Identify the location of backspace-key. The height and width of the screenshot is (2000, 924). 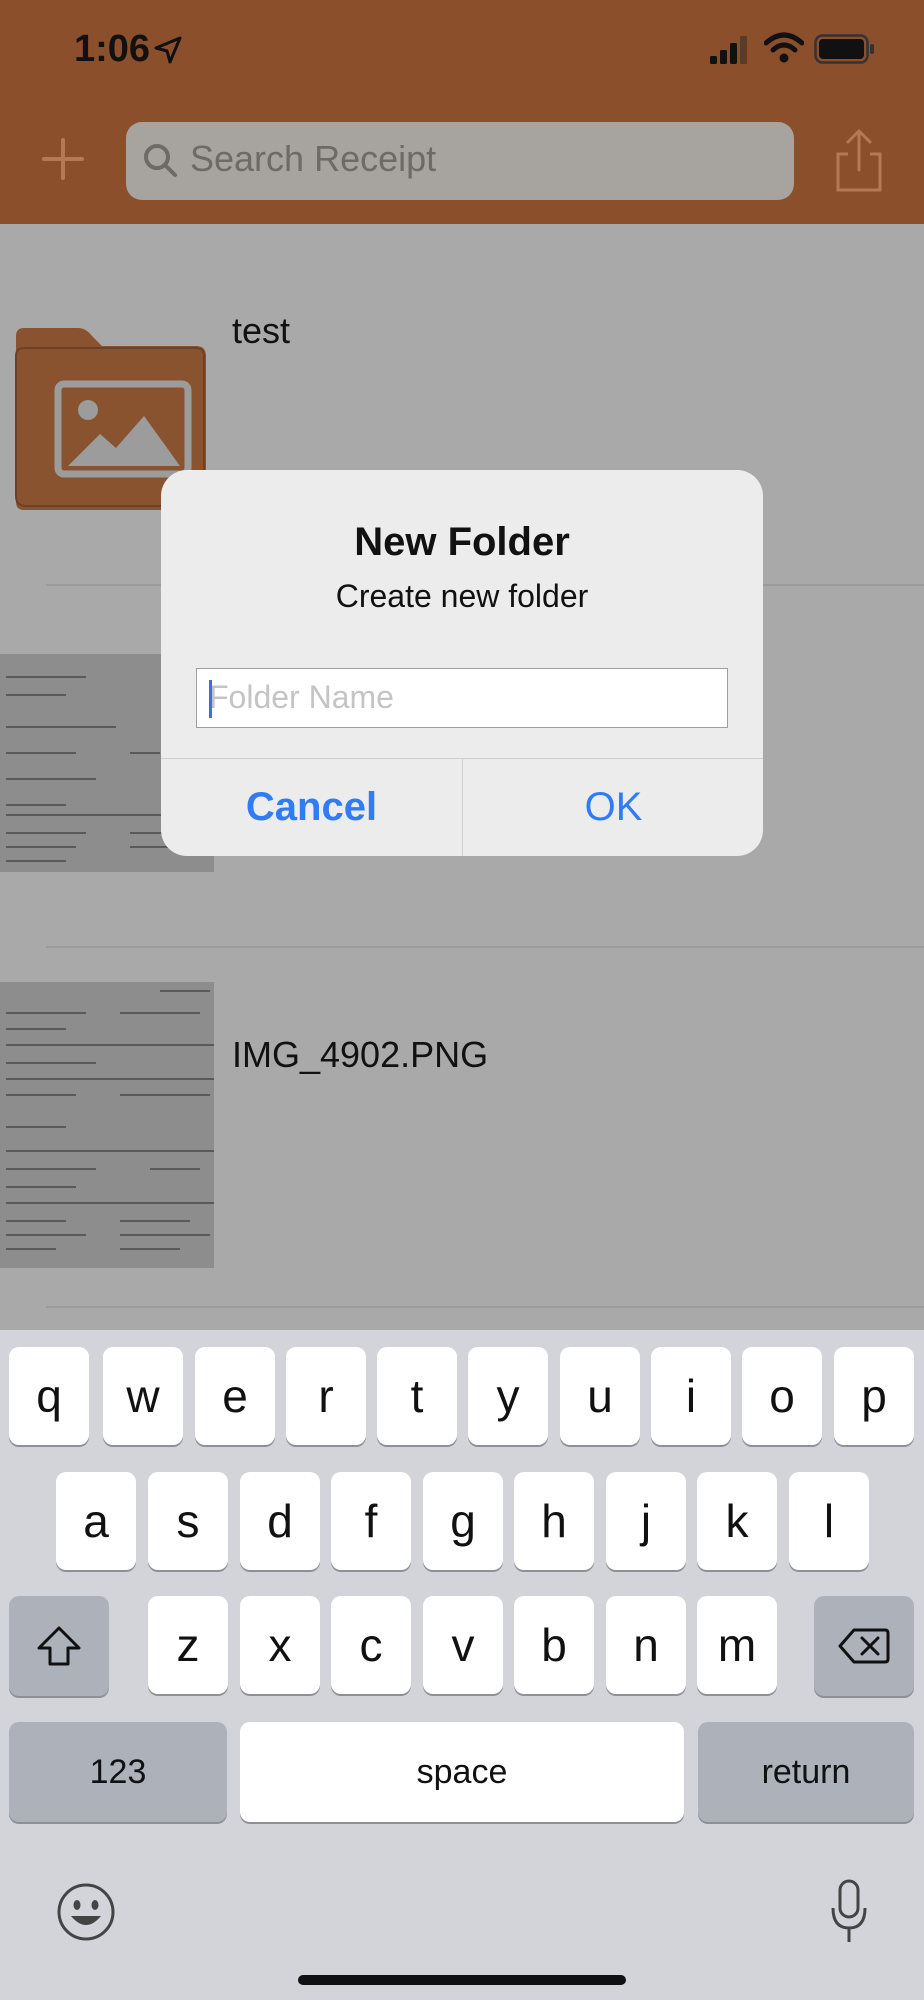
(864, 1646).